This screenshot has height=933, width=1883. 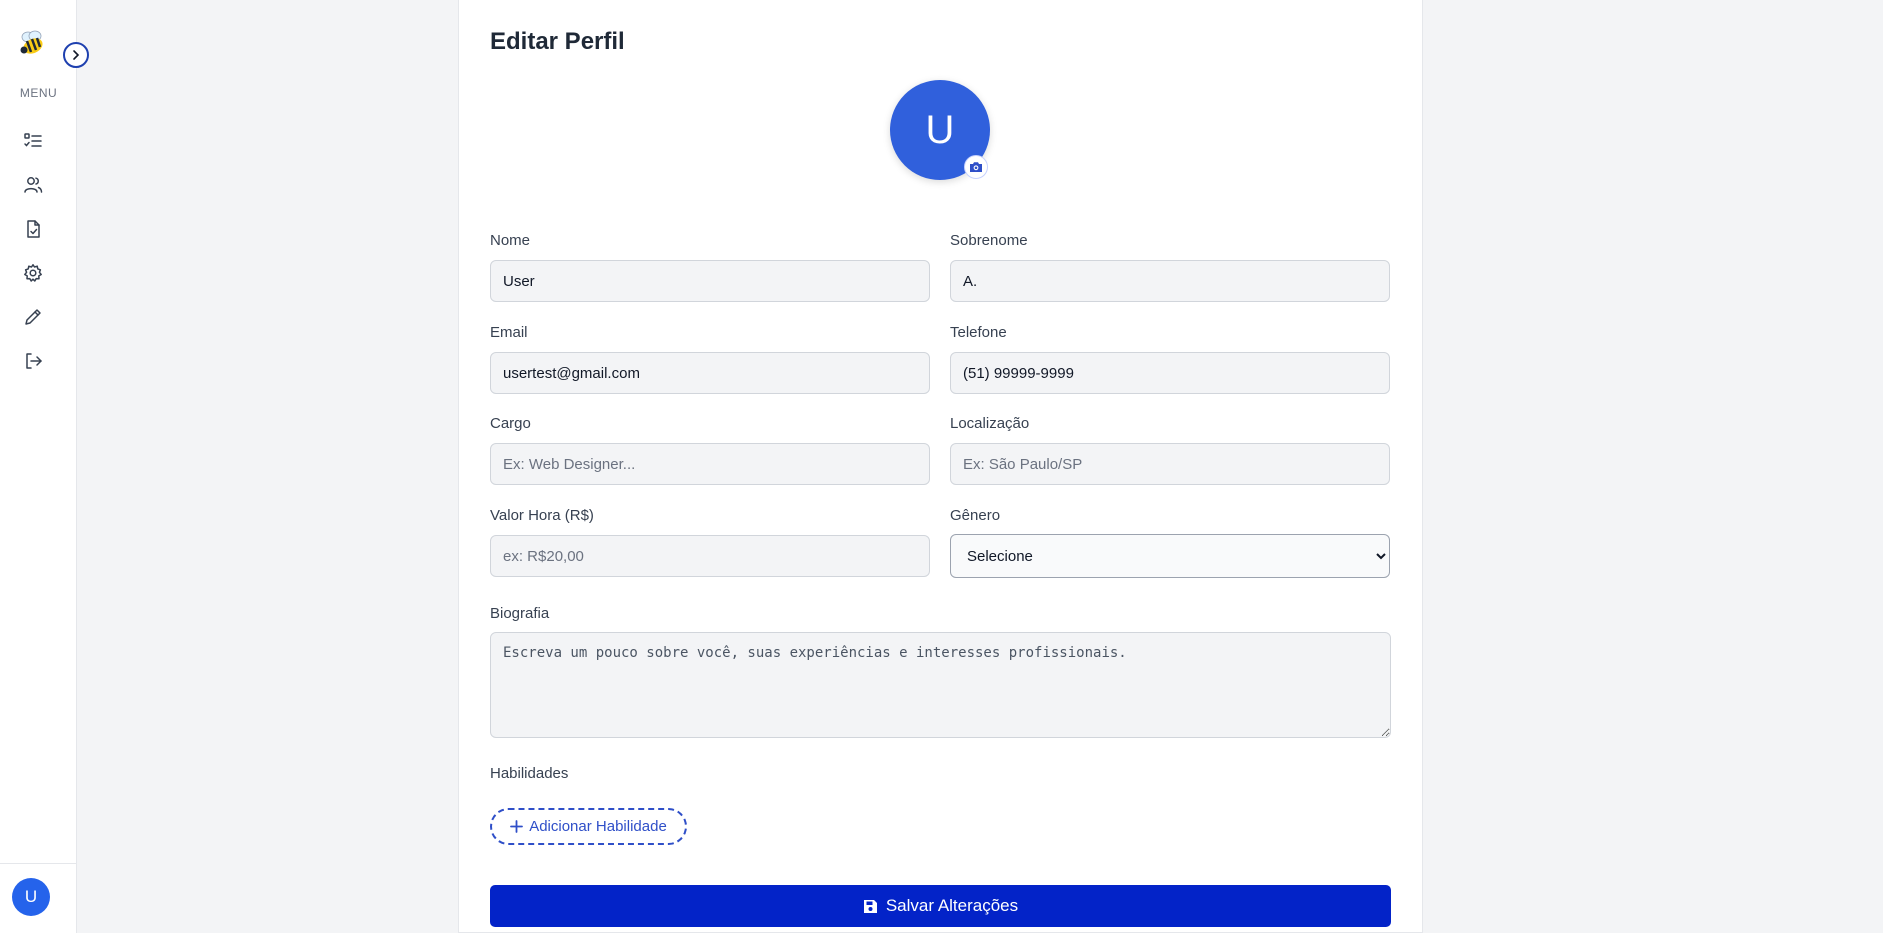 I want to click on bee-logo-icon, so click(x=33, y=43).